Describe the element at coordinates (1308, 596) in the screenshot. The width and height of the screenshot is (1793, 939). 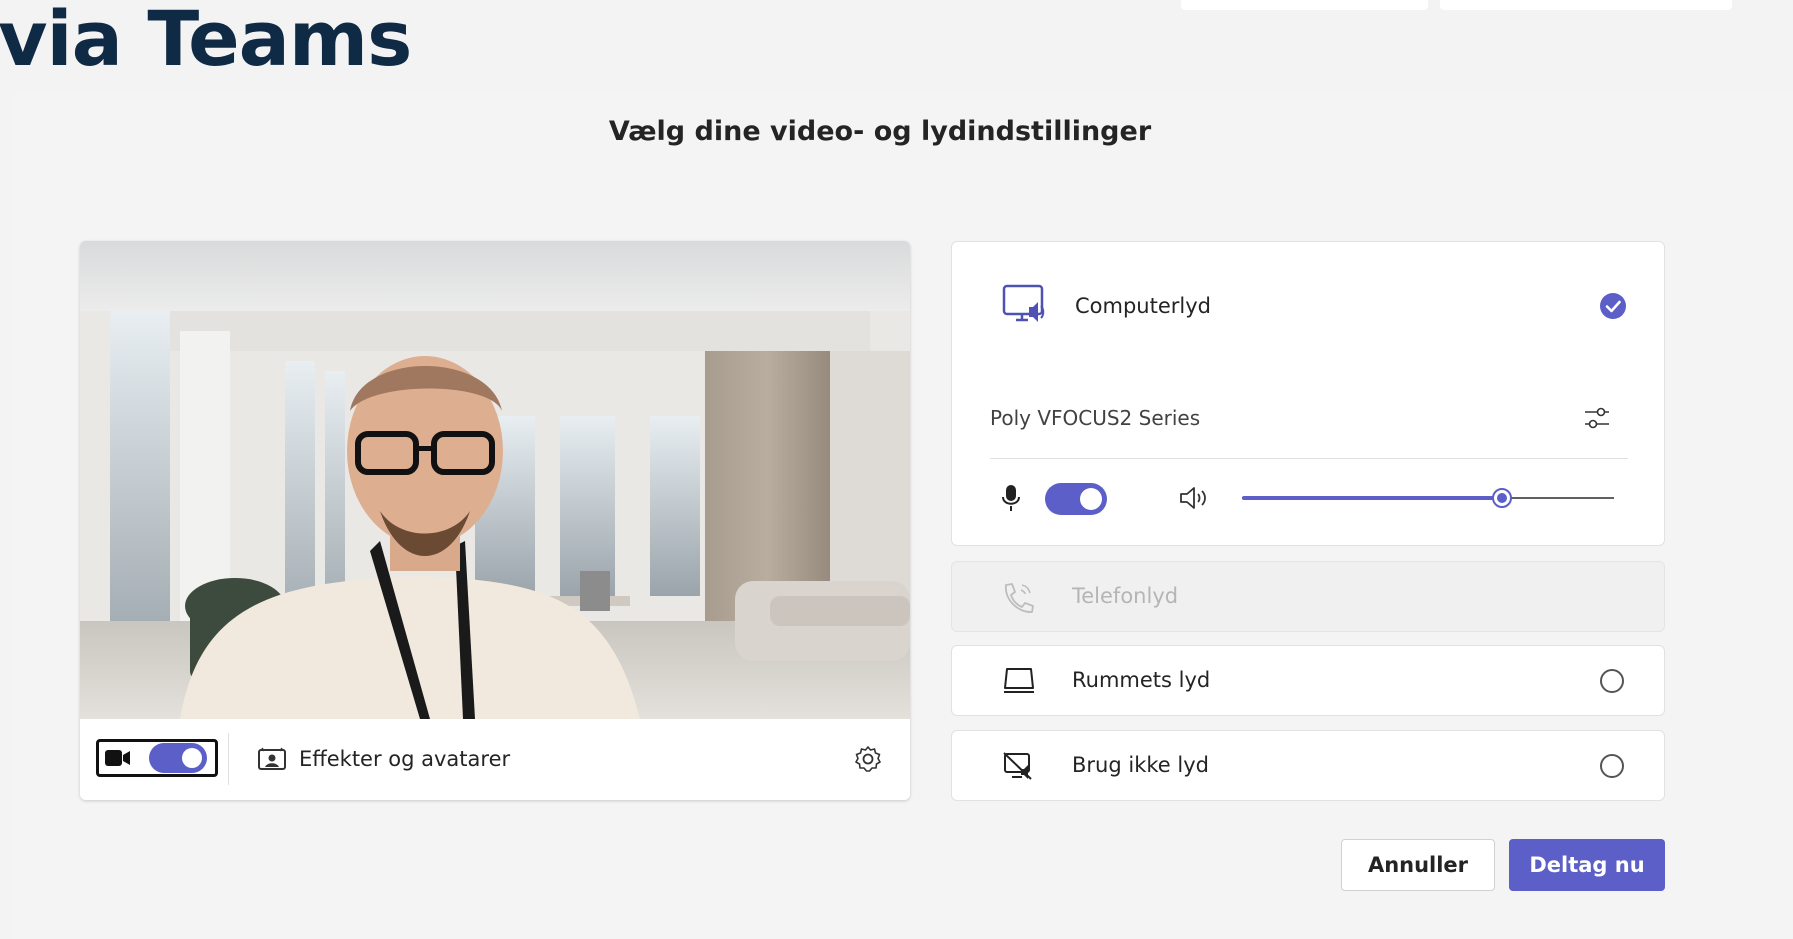
I see `audio-option-phone: Telefonlyd` at that location.